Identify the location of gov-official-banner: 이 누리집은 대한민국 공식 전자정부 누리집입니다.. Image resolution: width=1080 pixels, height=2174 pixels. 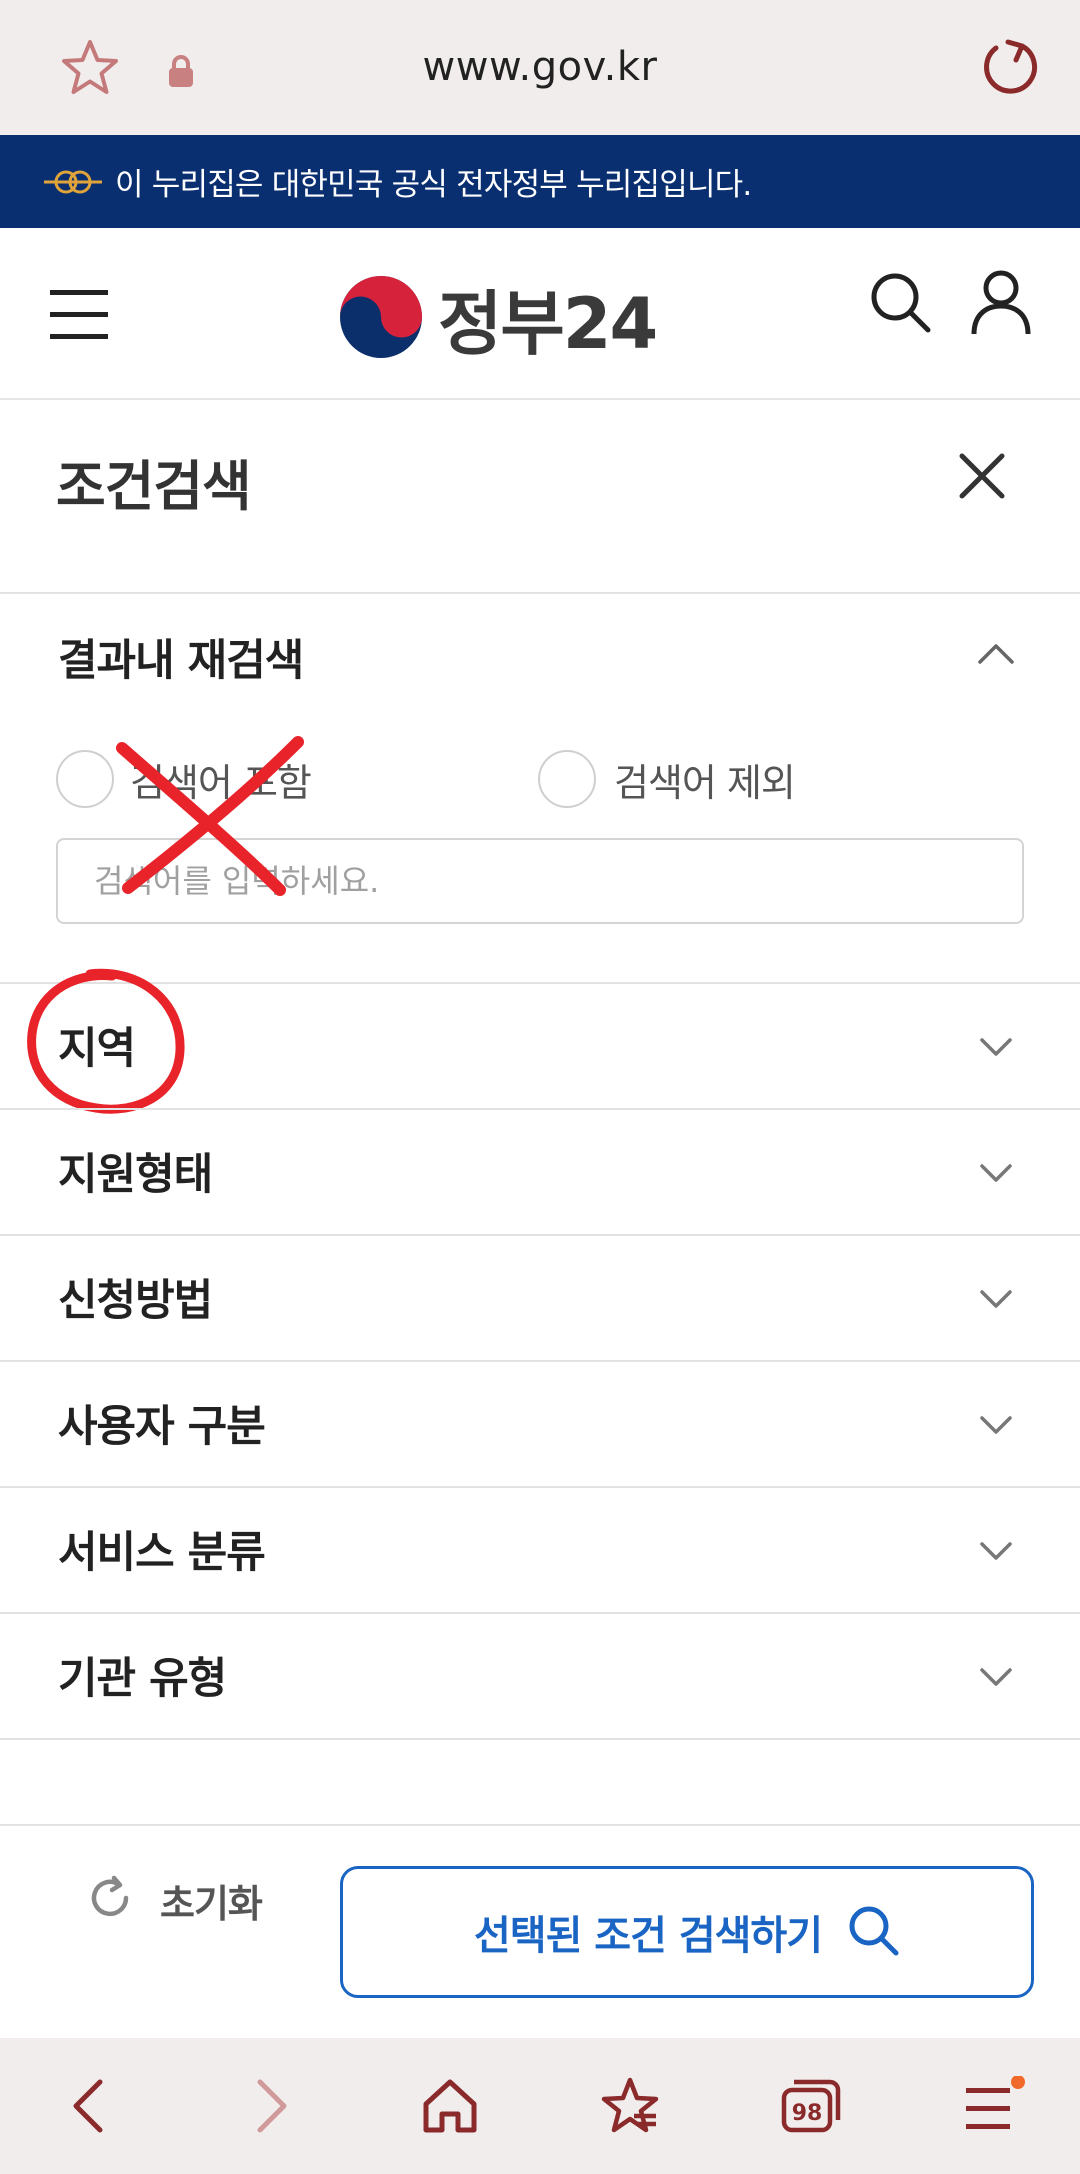
(540, 181).